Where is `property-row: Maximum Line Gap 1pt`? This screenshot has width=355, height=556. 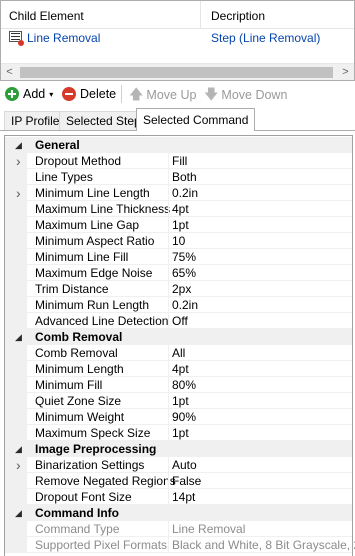 property-row: Maximum Line Gap 1pt is located at coordinates (178, 225).